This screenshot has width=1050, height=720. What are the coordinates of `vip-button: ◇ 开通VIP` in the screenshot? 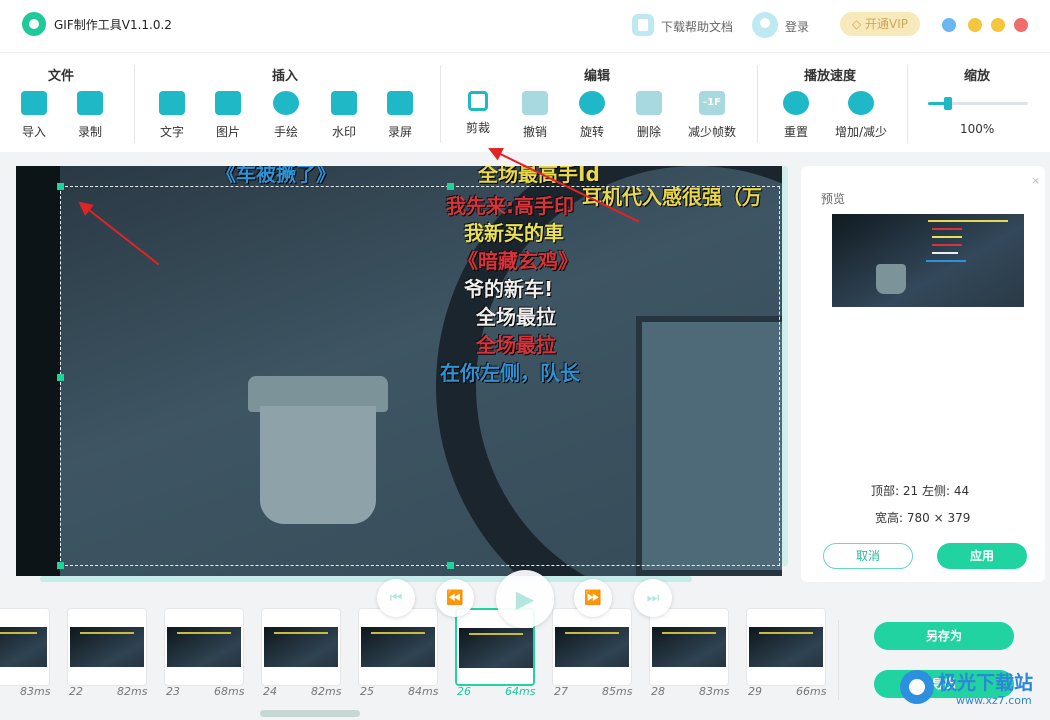 It's located at (880, 24).